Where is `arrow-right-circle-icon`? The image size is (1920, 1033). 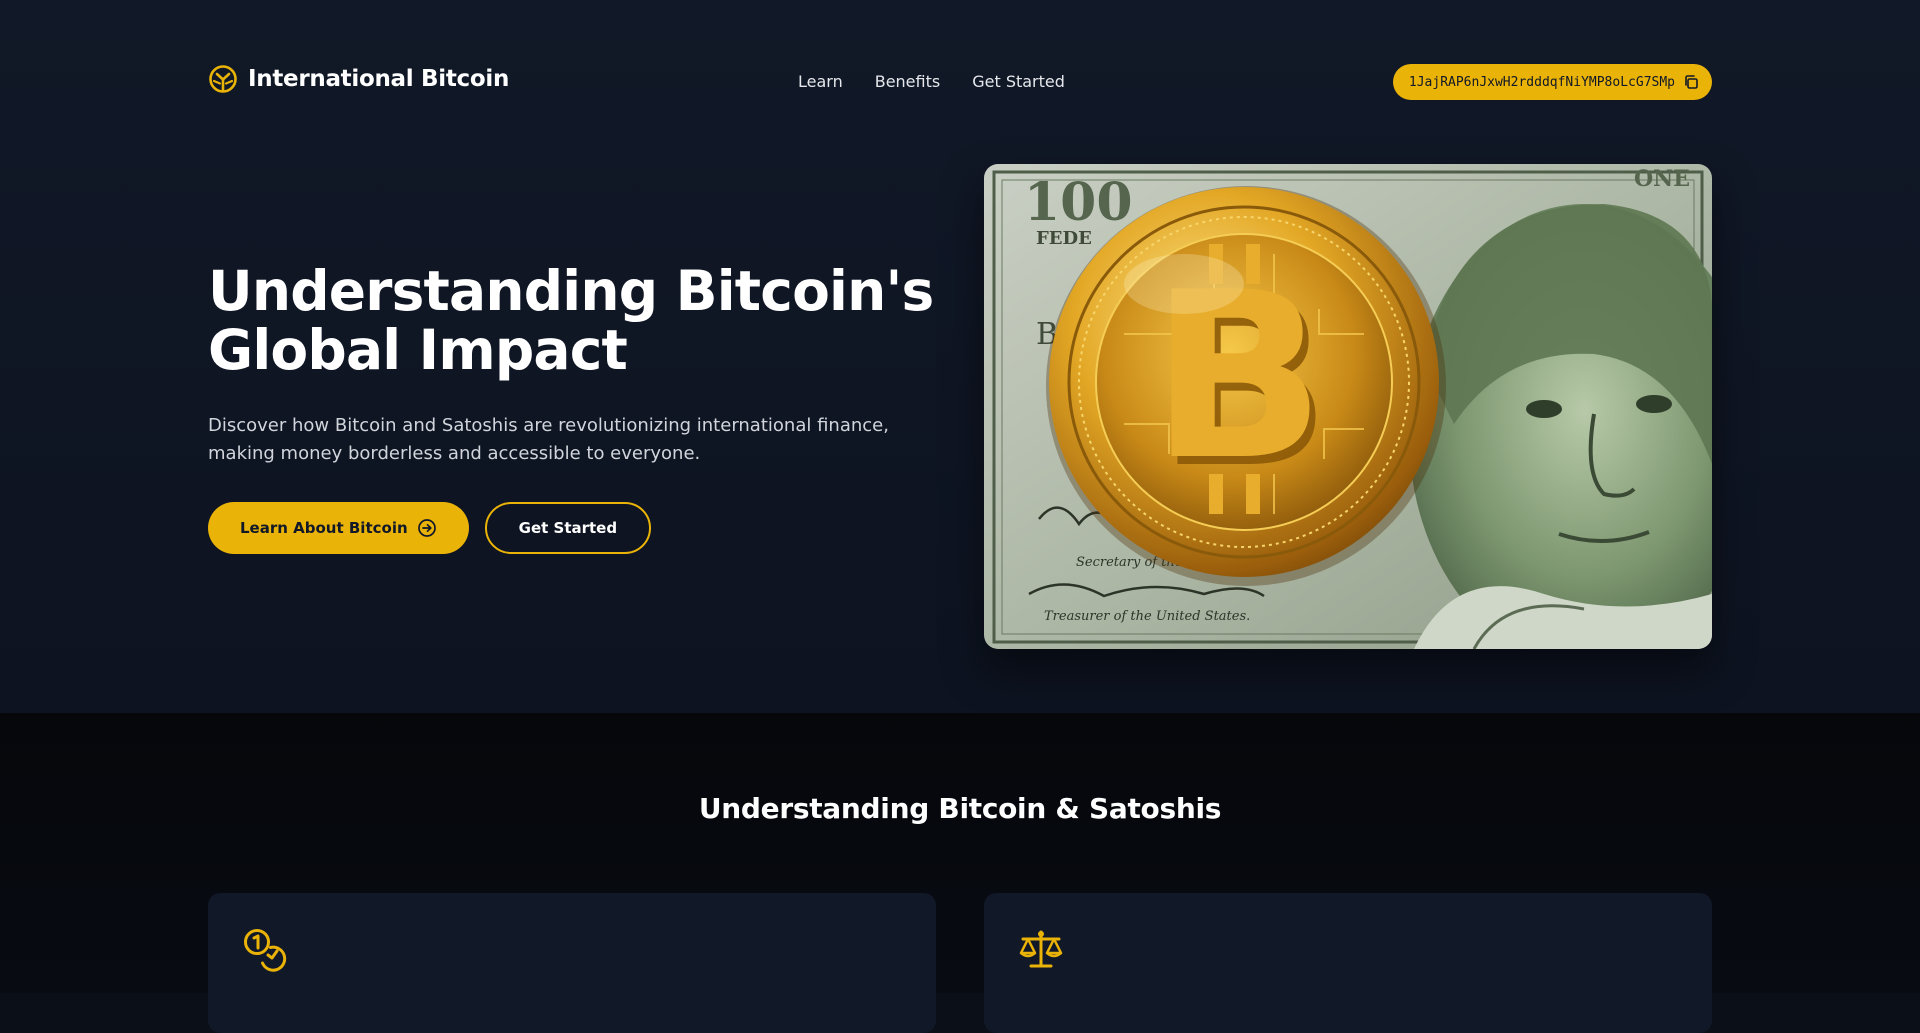 arrow-right-circle-icon is located at coordinates (426, 528).